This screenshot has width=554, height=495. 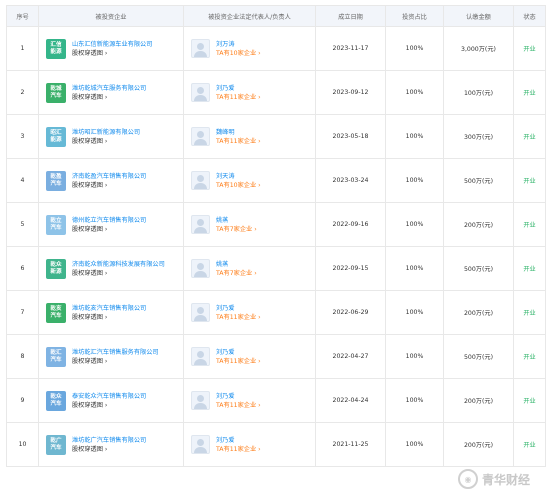 What do you see at coordinates (109, 88) in the screenshot?
I see `company-name-link: 潍坊乾城汽车服务有限公司` at bounding box center [109, 88].